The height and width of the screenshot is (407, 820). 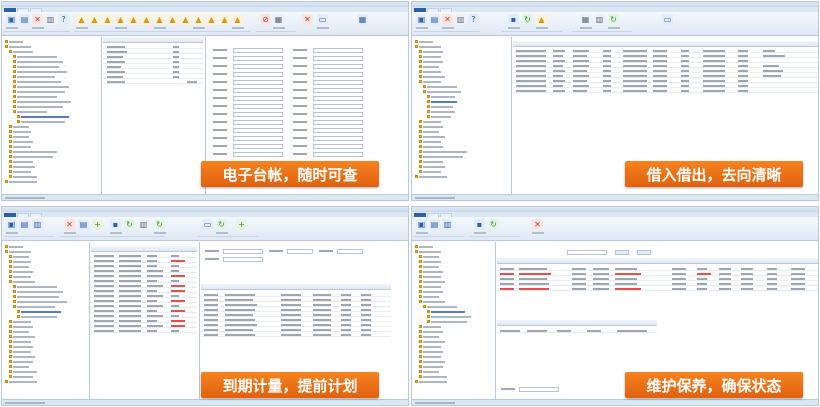 What do you see at coordinates (115, 224) in the screenshot?
I see `save-icon: ▪` at bounding box center [115, 224].